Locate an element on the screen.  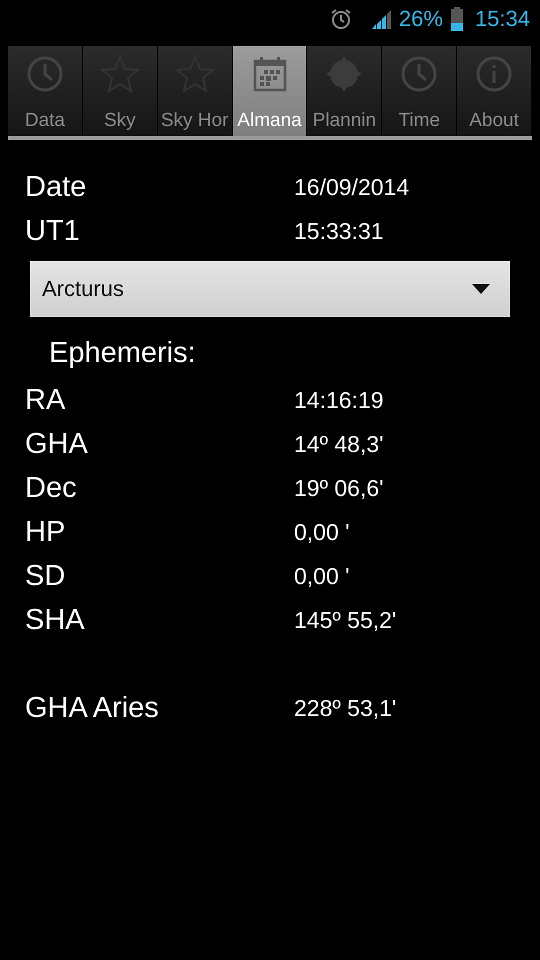
field-label: GHA Aries is located at coordinates (92, 708).